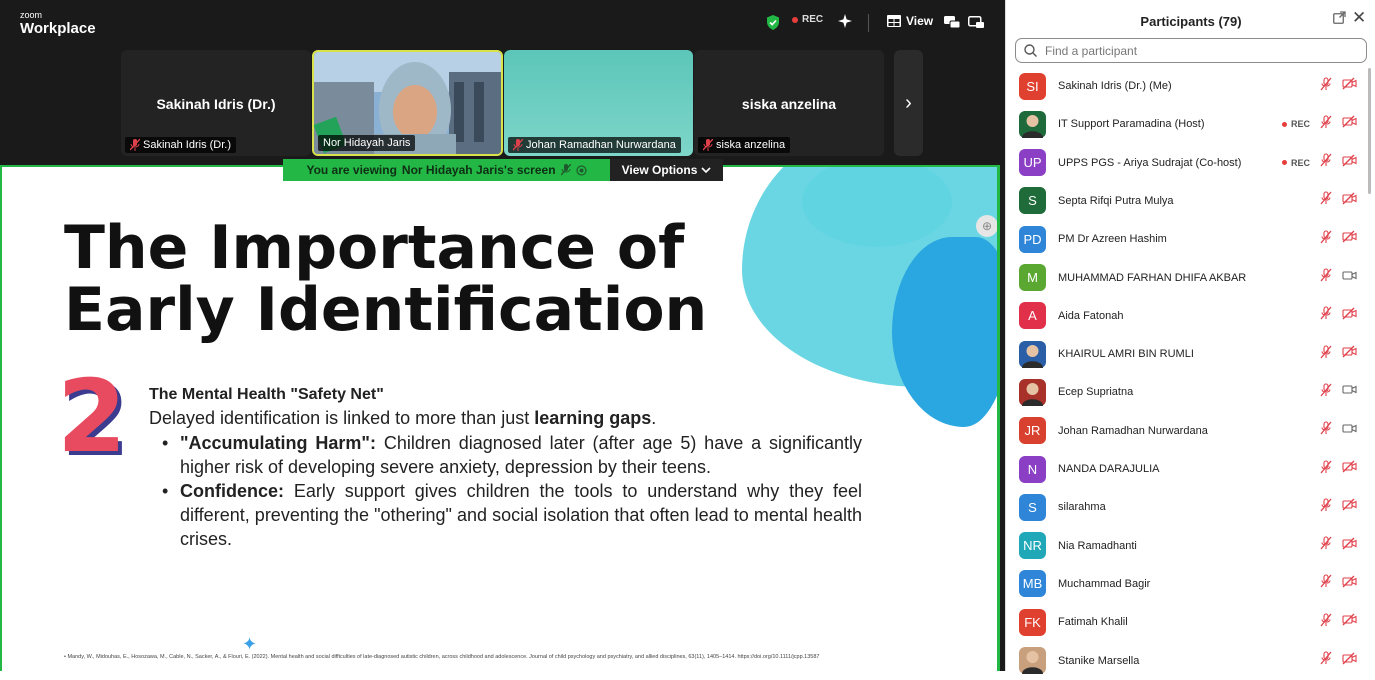  What do you see at coordinates (601, 145) in the screenshot?
I see `tile-label-text: Johan Ramadhan Nurwardana` at bounding box center [601, 145].